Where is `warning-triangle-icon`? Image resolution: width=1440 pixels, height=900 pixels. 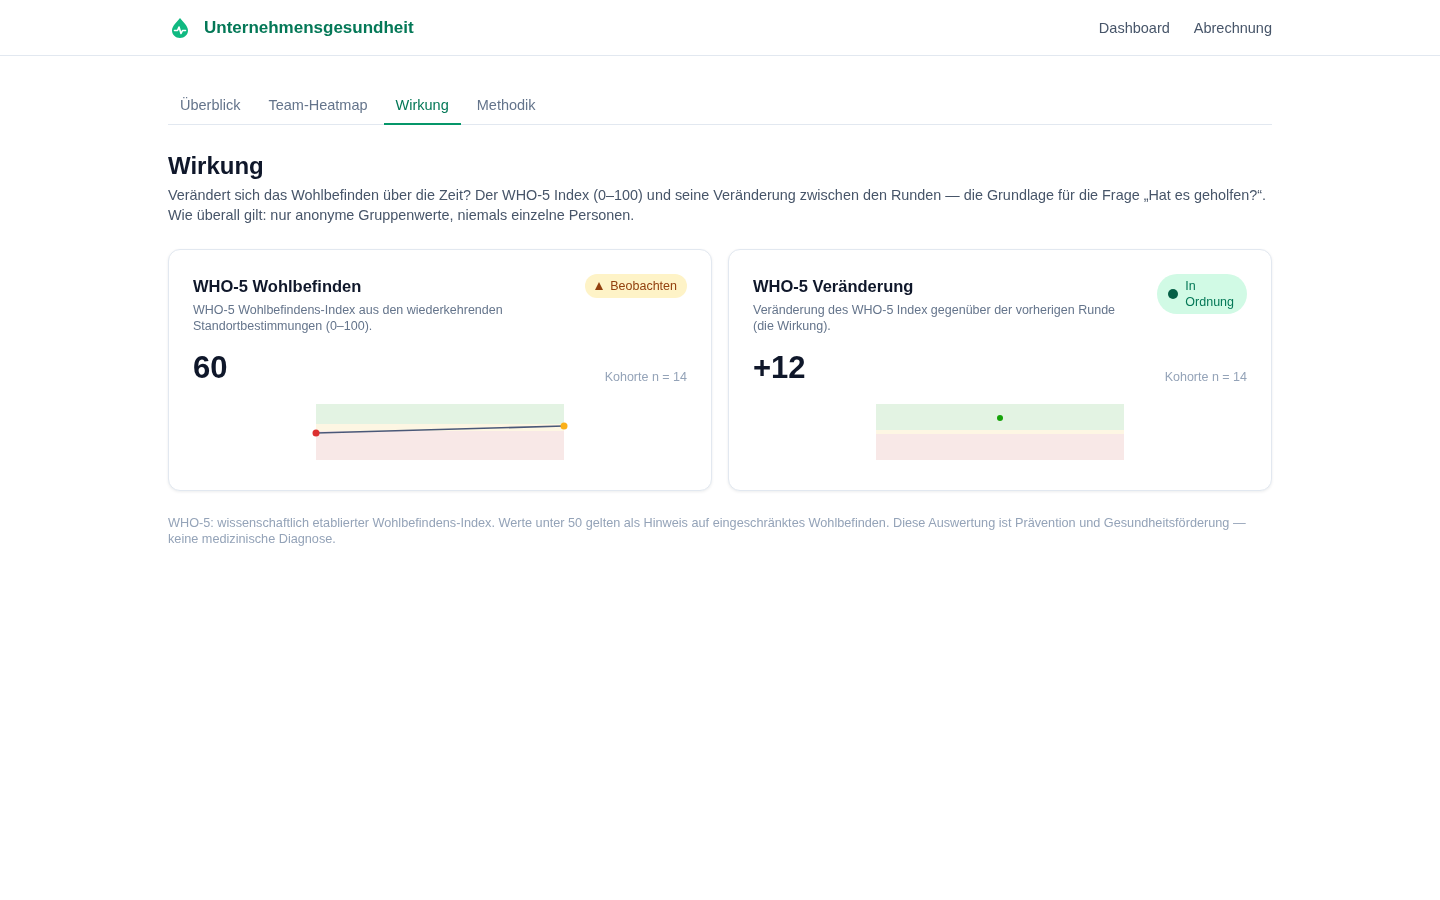 warning-triangle-icon is located at coordinates (599, 286).